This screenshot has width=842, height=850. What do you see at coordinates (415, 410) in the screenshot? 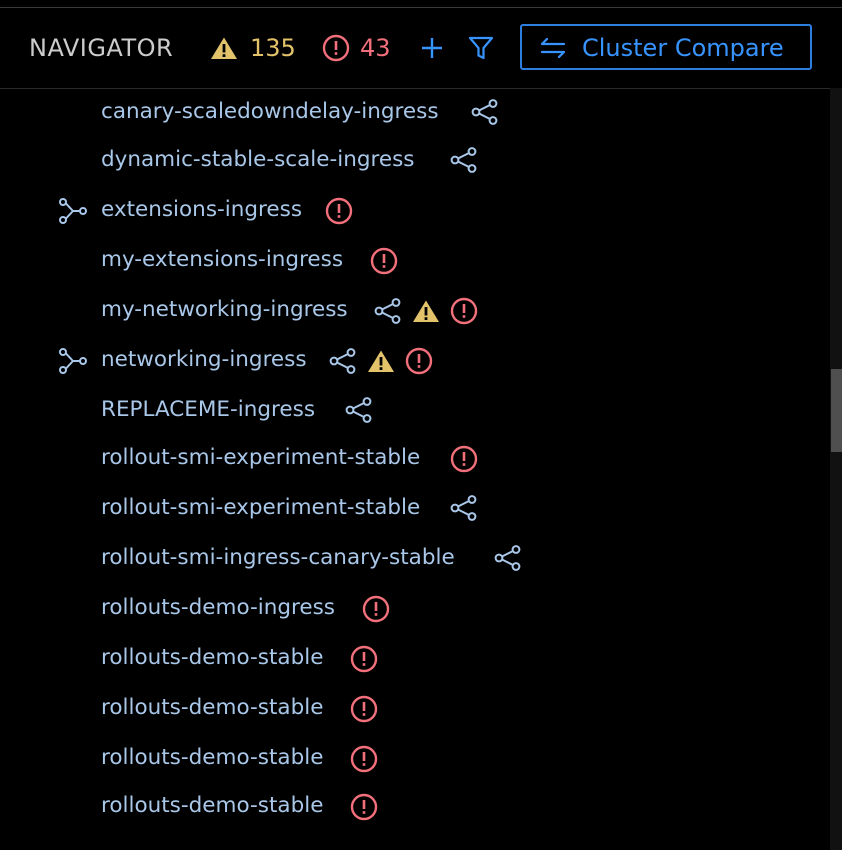
I see `list-item: REPLACEME-ingress` at bounding box center [415, 410].